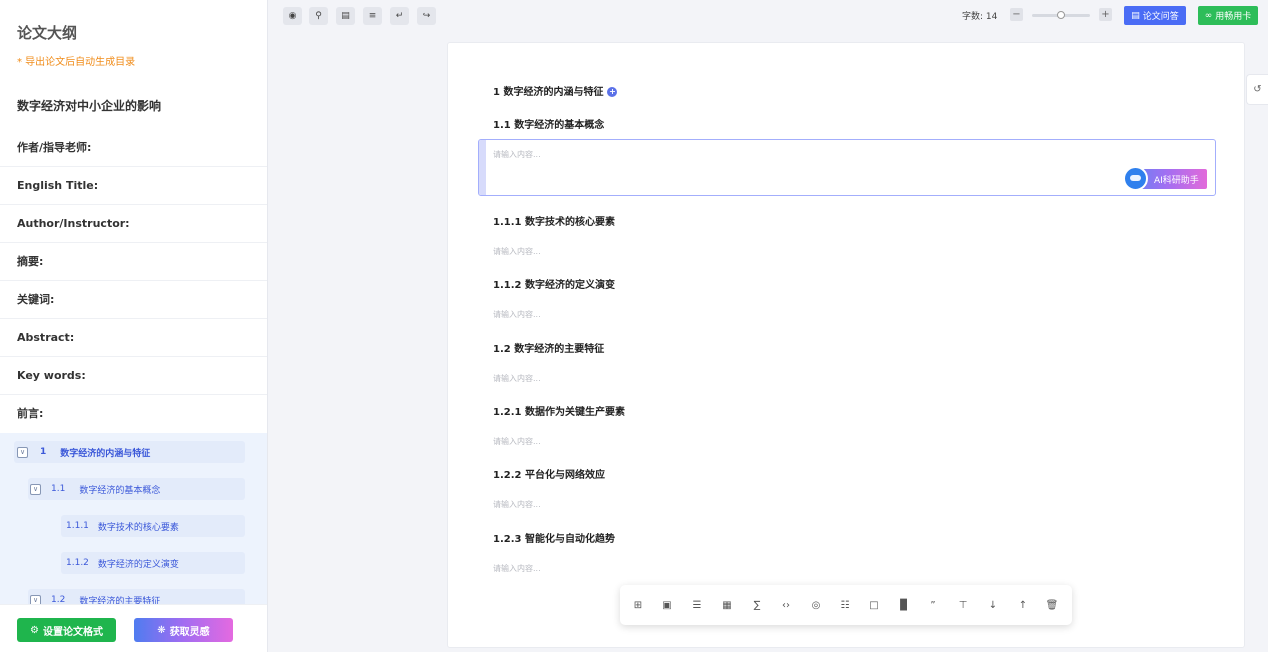  Describe the element at coordinates (47, 33) in the screenshot. I see `sidebar-title: 论文大纲` at that location.